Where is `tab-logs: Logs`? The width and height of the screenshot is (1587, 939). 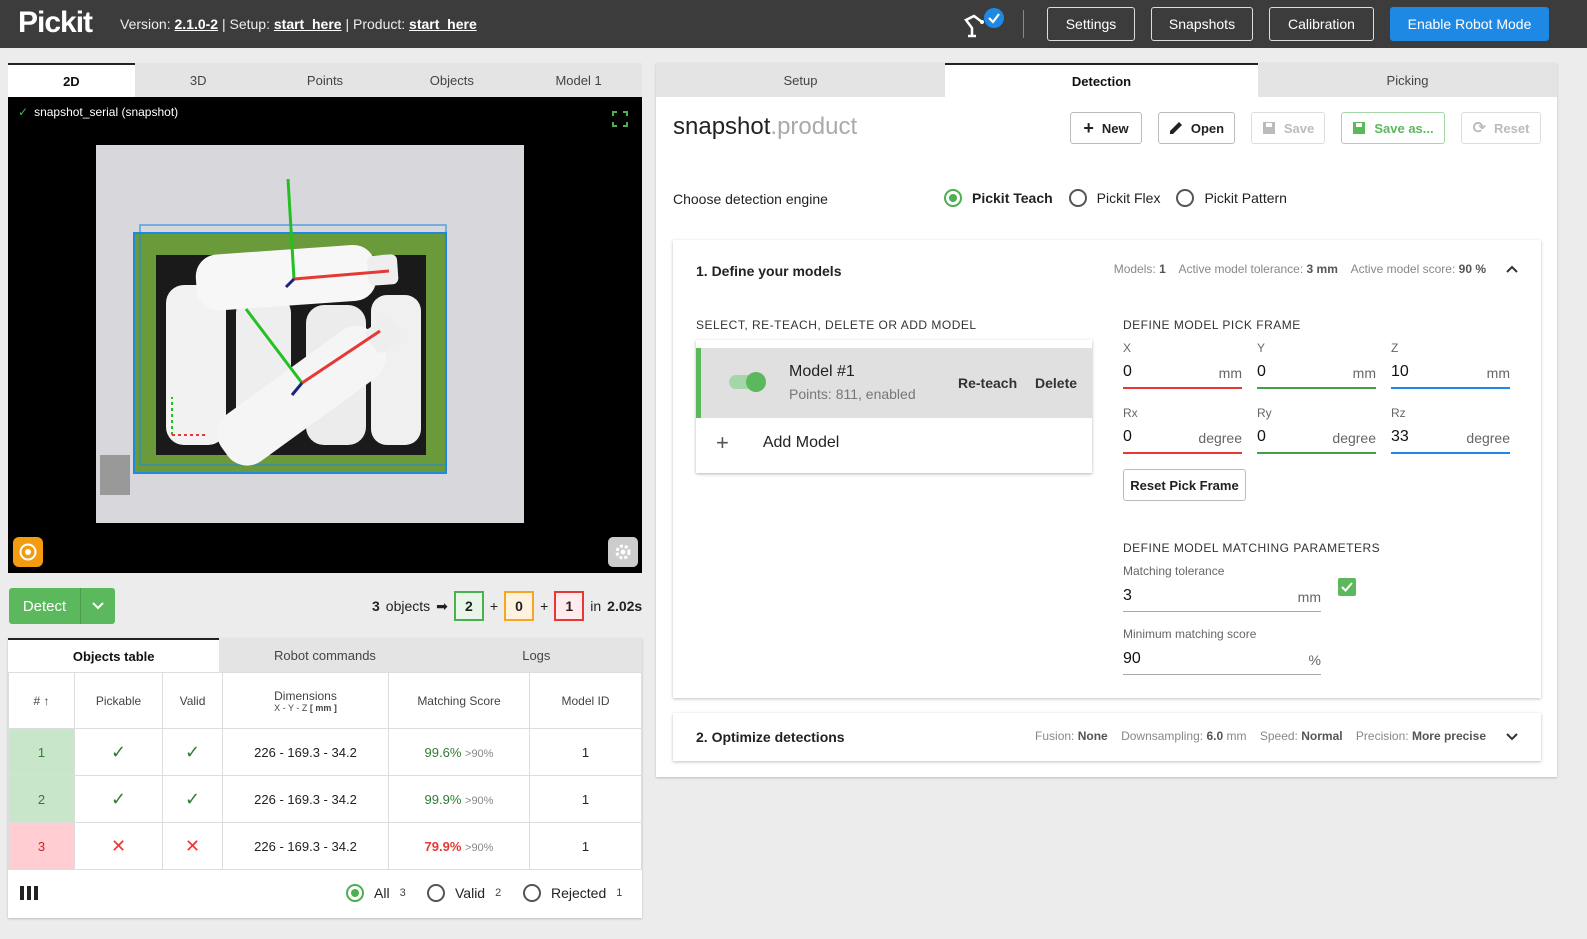
tab-logs: Logs is located at coordinates (536, 655).